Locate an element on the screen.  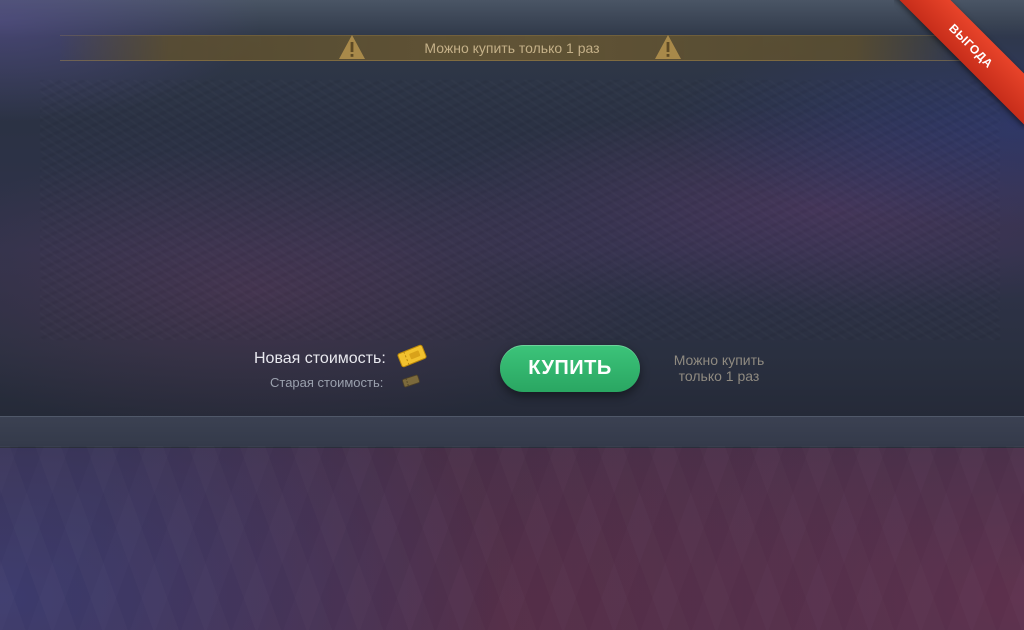
old-price-label: Старая стоимость: is located at coordinates (327, 382).